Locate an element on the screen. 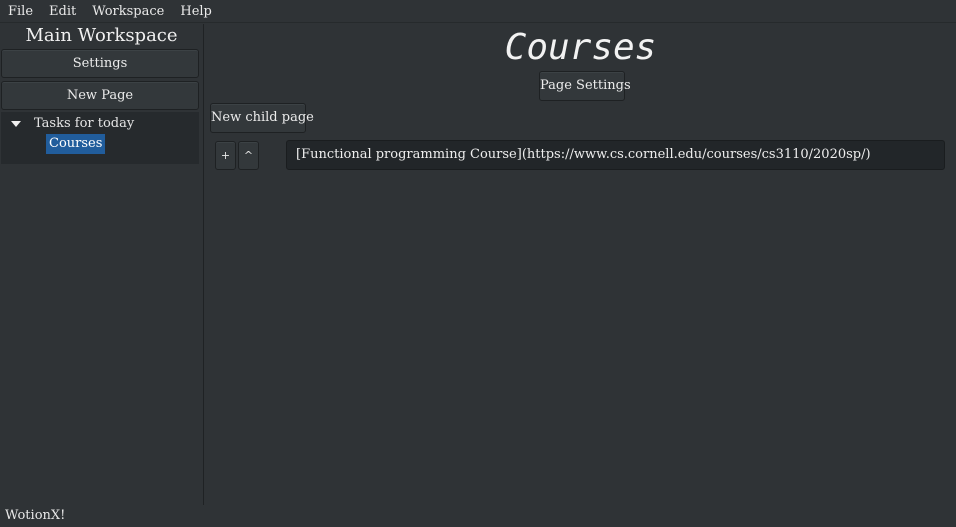  move-block-up-button: ^ is located at coordinates (248, 155).